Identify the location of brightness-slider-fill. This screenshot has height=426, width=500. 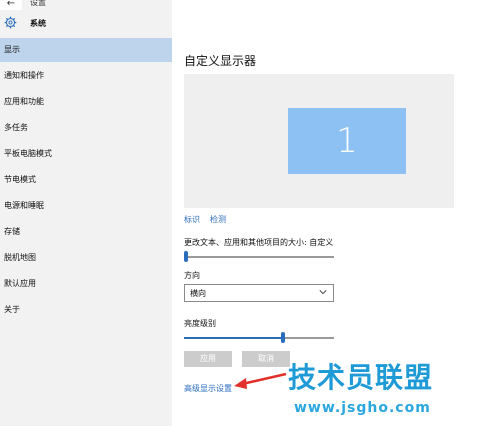
(233, 338).